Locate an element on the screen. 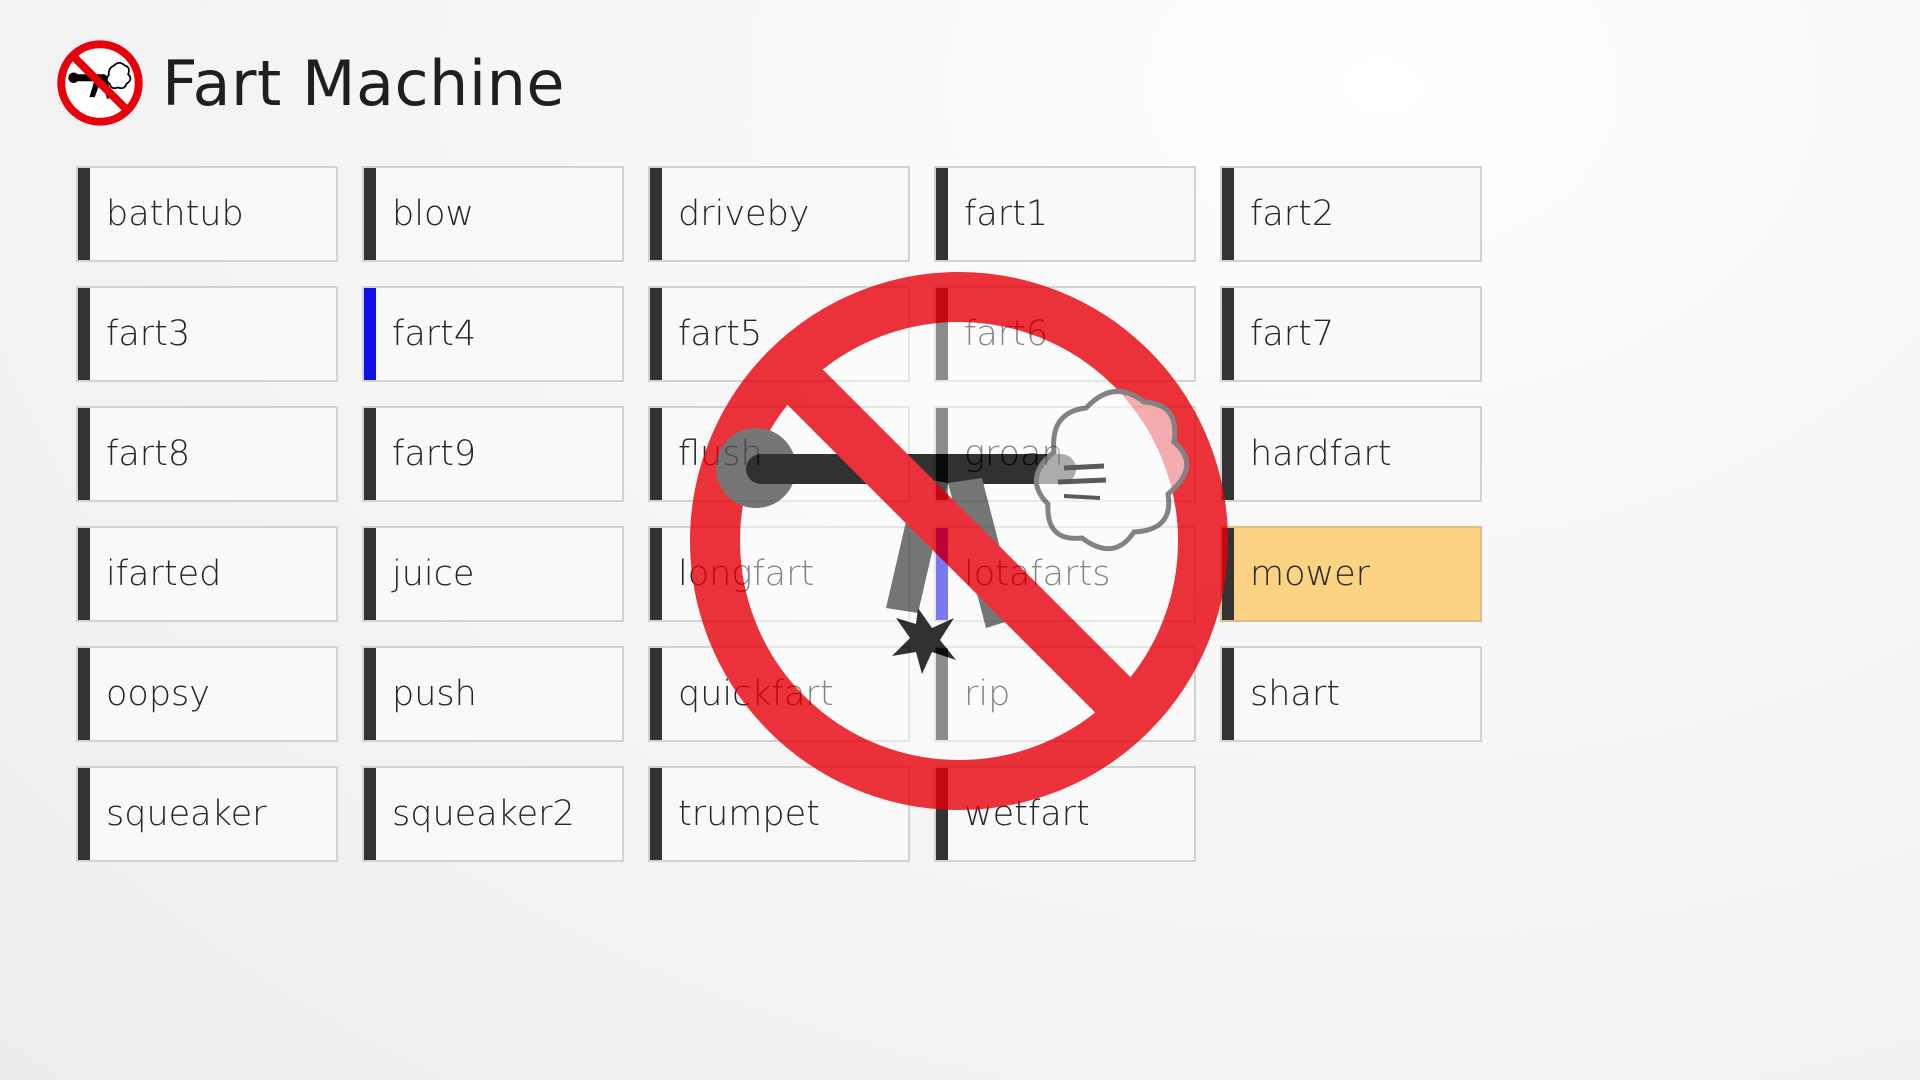 This screenshot has height=1080, width=1920. sound-button-driveby: driveby is located at coordinates (779, 214).